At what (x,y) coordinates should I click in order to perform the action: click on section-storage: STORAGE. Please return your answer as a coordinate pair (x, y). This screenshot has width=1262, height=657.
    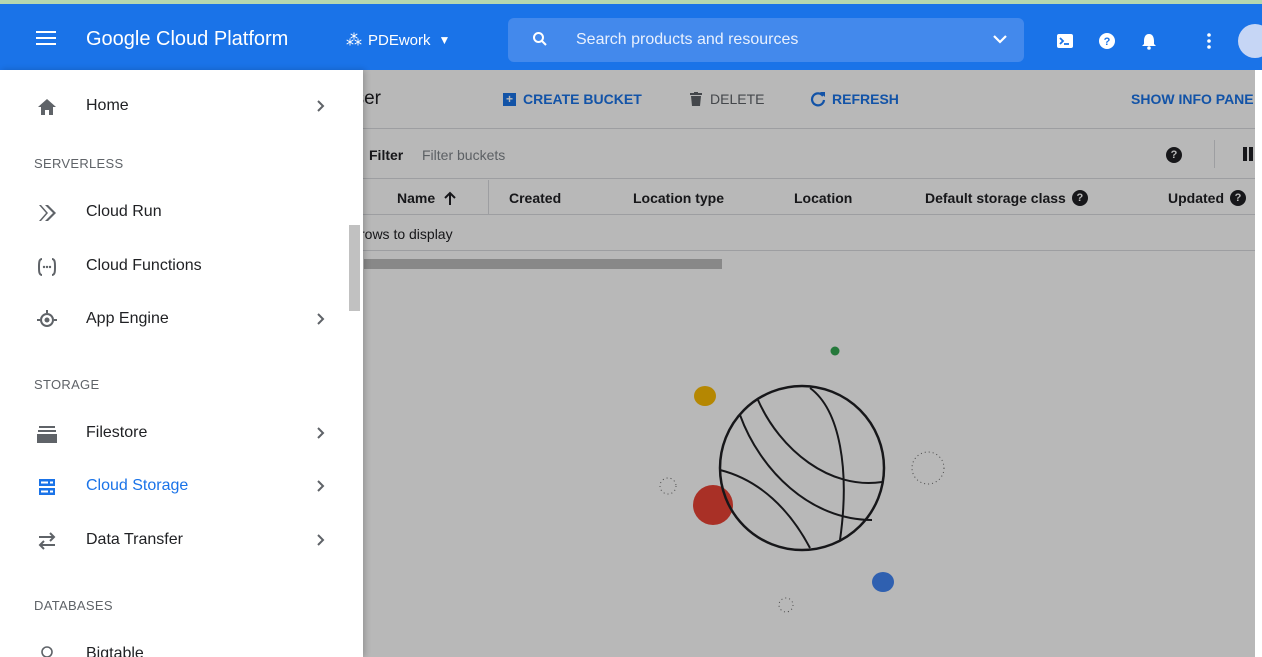
    Looking at the image, I should click on (67, 384).